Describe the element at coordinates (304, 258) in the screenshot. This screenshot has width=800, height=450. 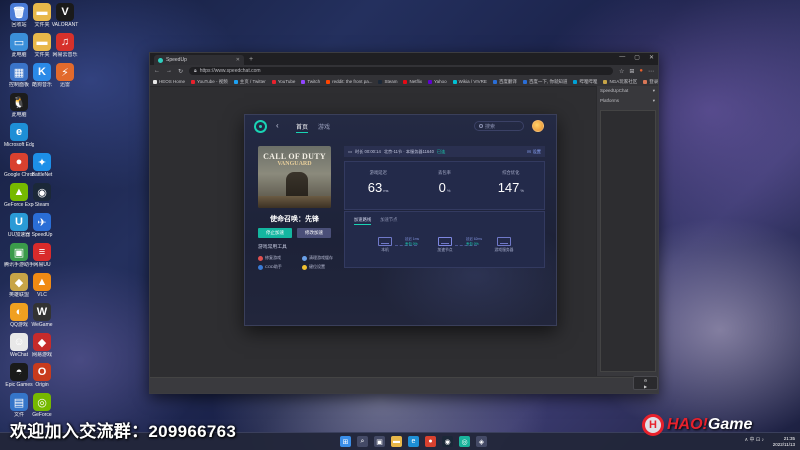
I see `tool-icon` at that location.